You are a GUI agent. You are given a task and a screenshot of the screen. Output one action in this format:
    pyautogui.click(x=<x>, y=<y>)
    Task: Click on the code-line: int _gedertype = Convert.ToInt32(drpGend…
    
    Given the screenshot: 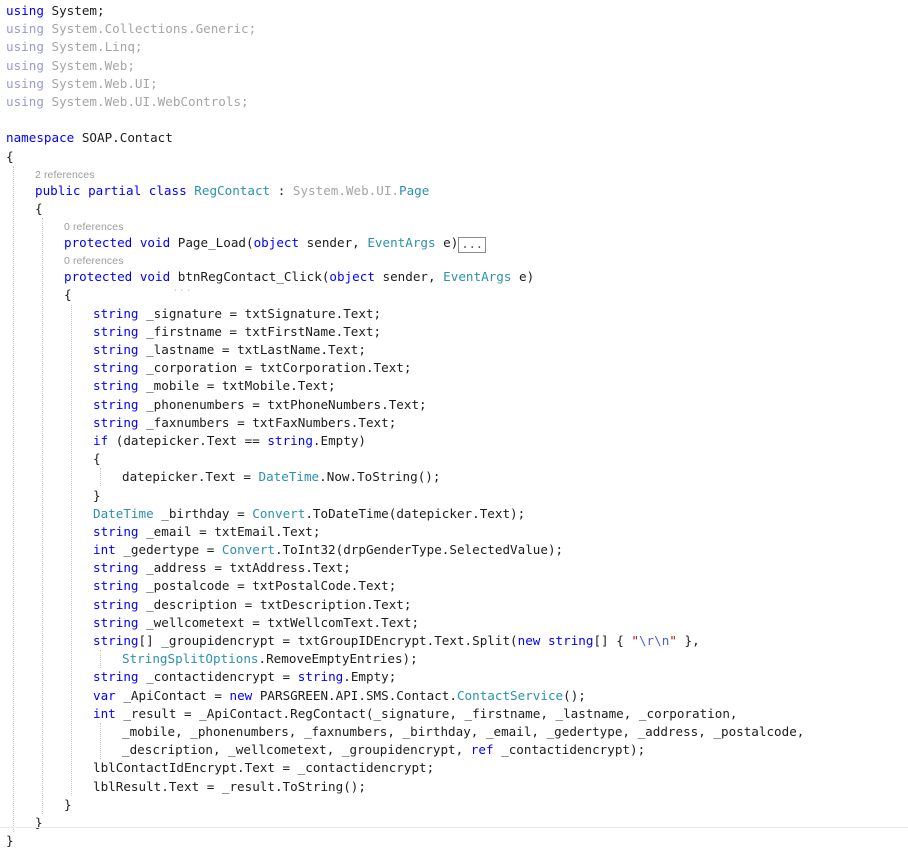 What is the action you would take?
    pyautogui.click(x=454, y=550)
    